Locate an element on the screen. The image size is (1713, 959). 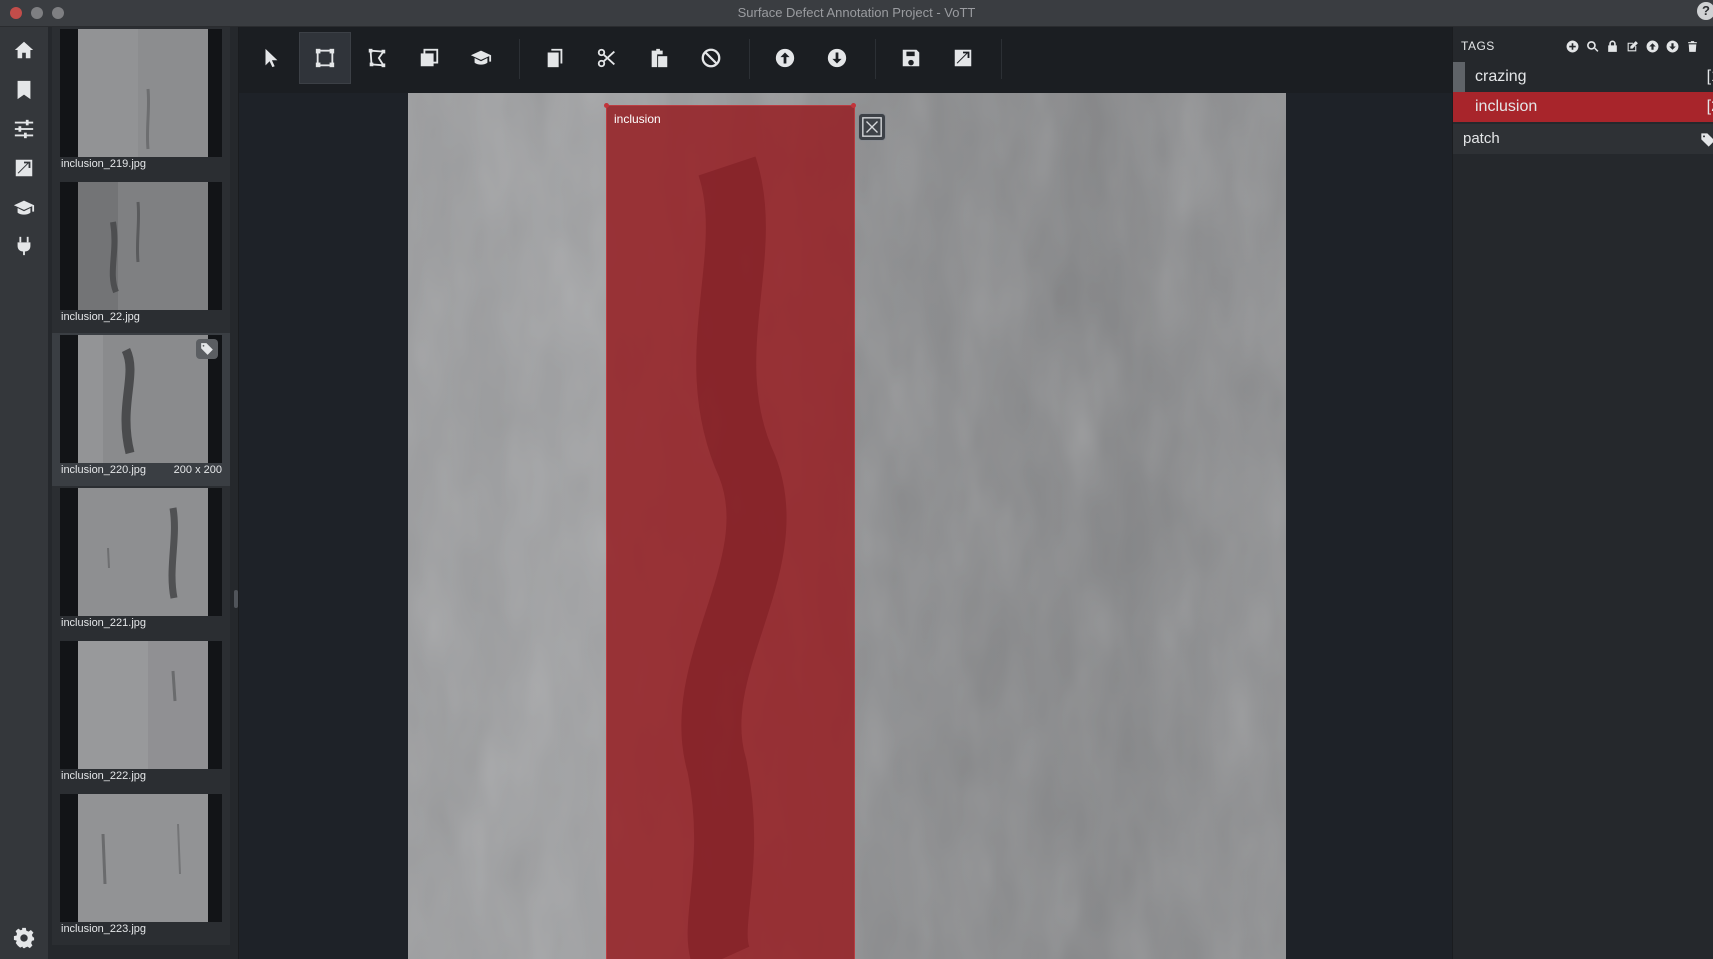
move-up-icon is located at coordinates (1652, 46).